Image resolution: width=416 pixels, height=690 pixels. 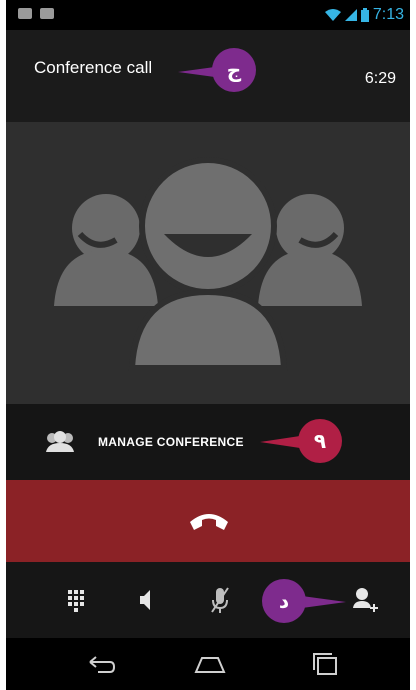 I want to click on recents-icon, so click(x=325, y=664).